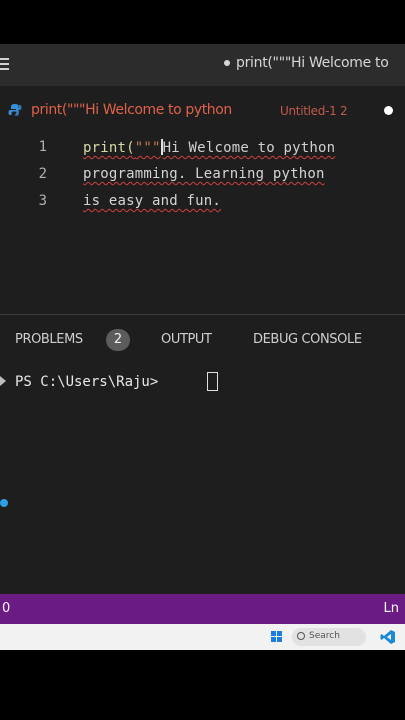 The image size is (405, 720). Describe the element at coordinates (118, 340) in the screenshot. I see `problems-count-badge: 2` at that location.